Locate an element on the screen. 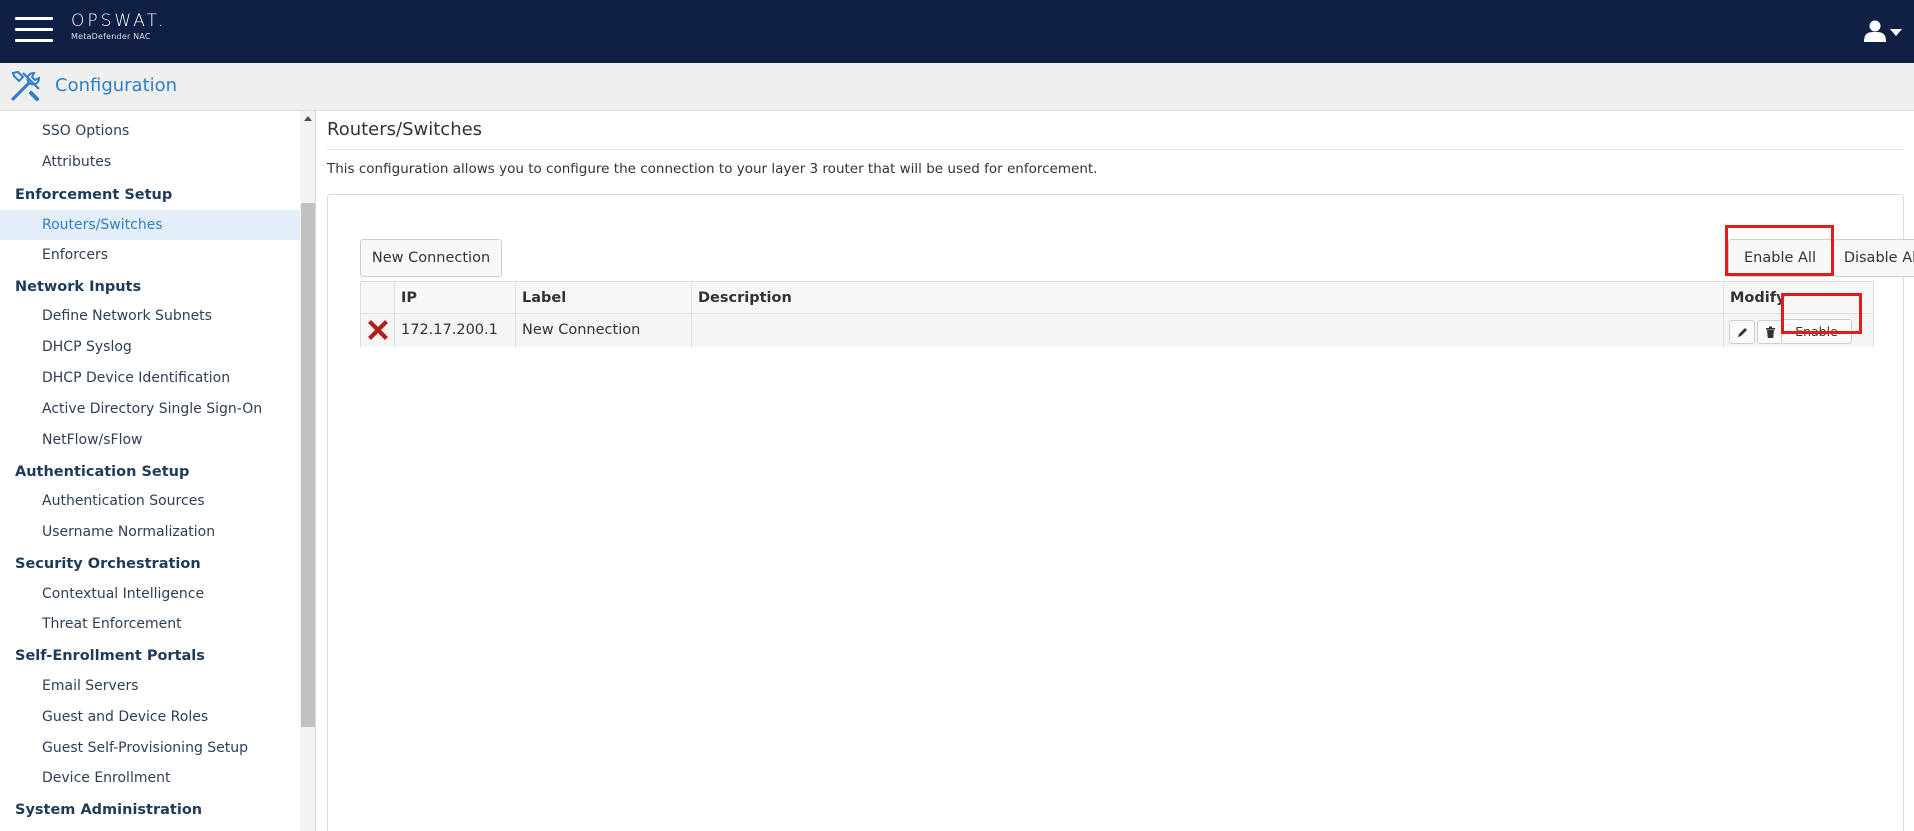  table-header: IP Label Description Modify is located at coordinates (1117, 298).